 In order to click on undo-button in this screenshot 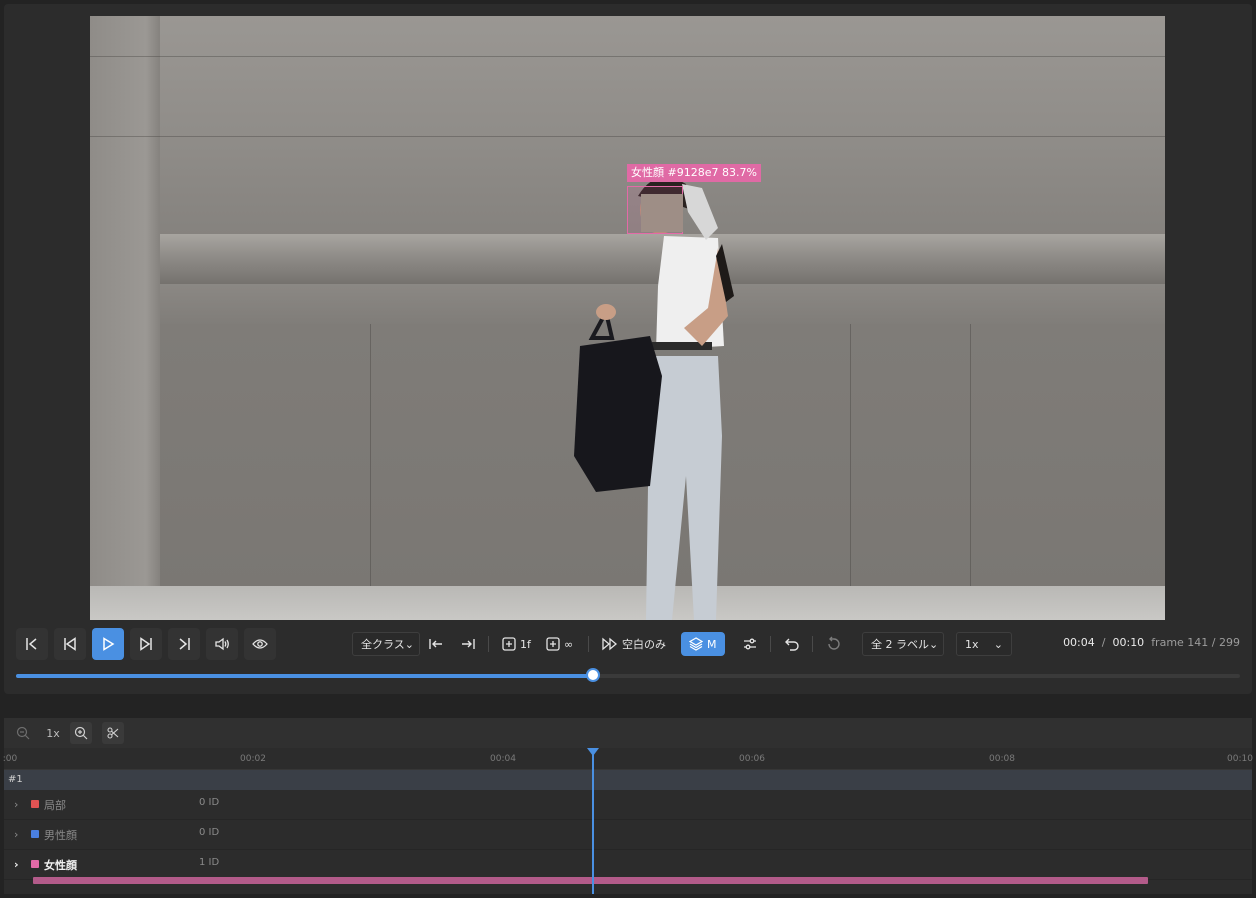, I will do `click(792, 644)`.